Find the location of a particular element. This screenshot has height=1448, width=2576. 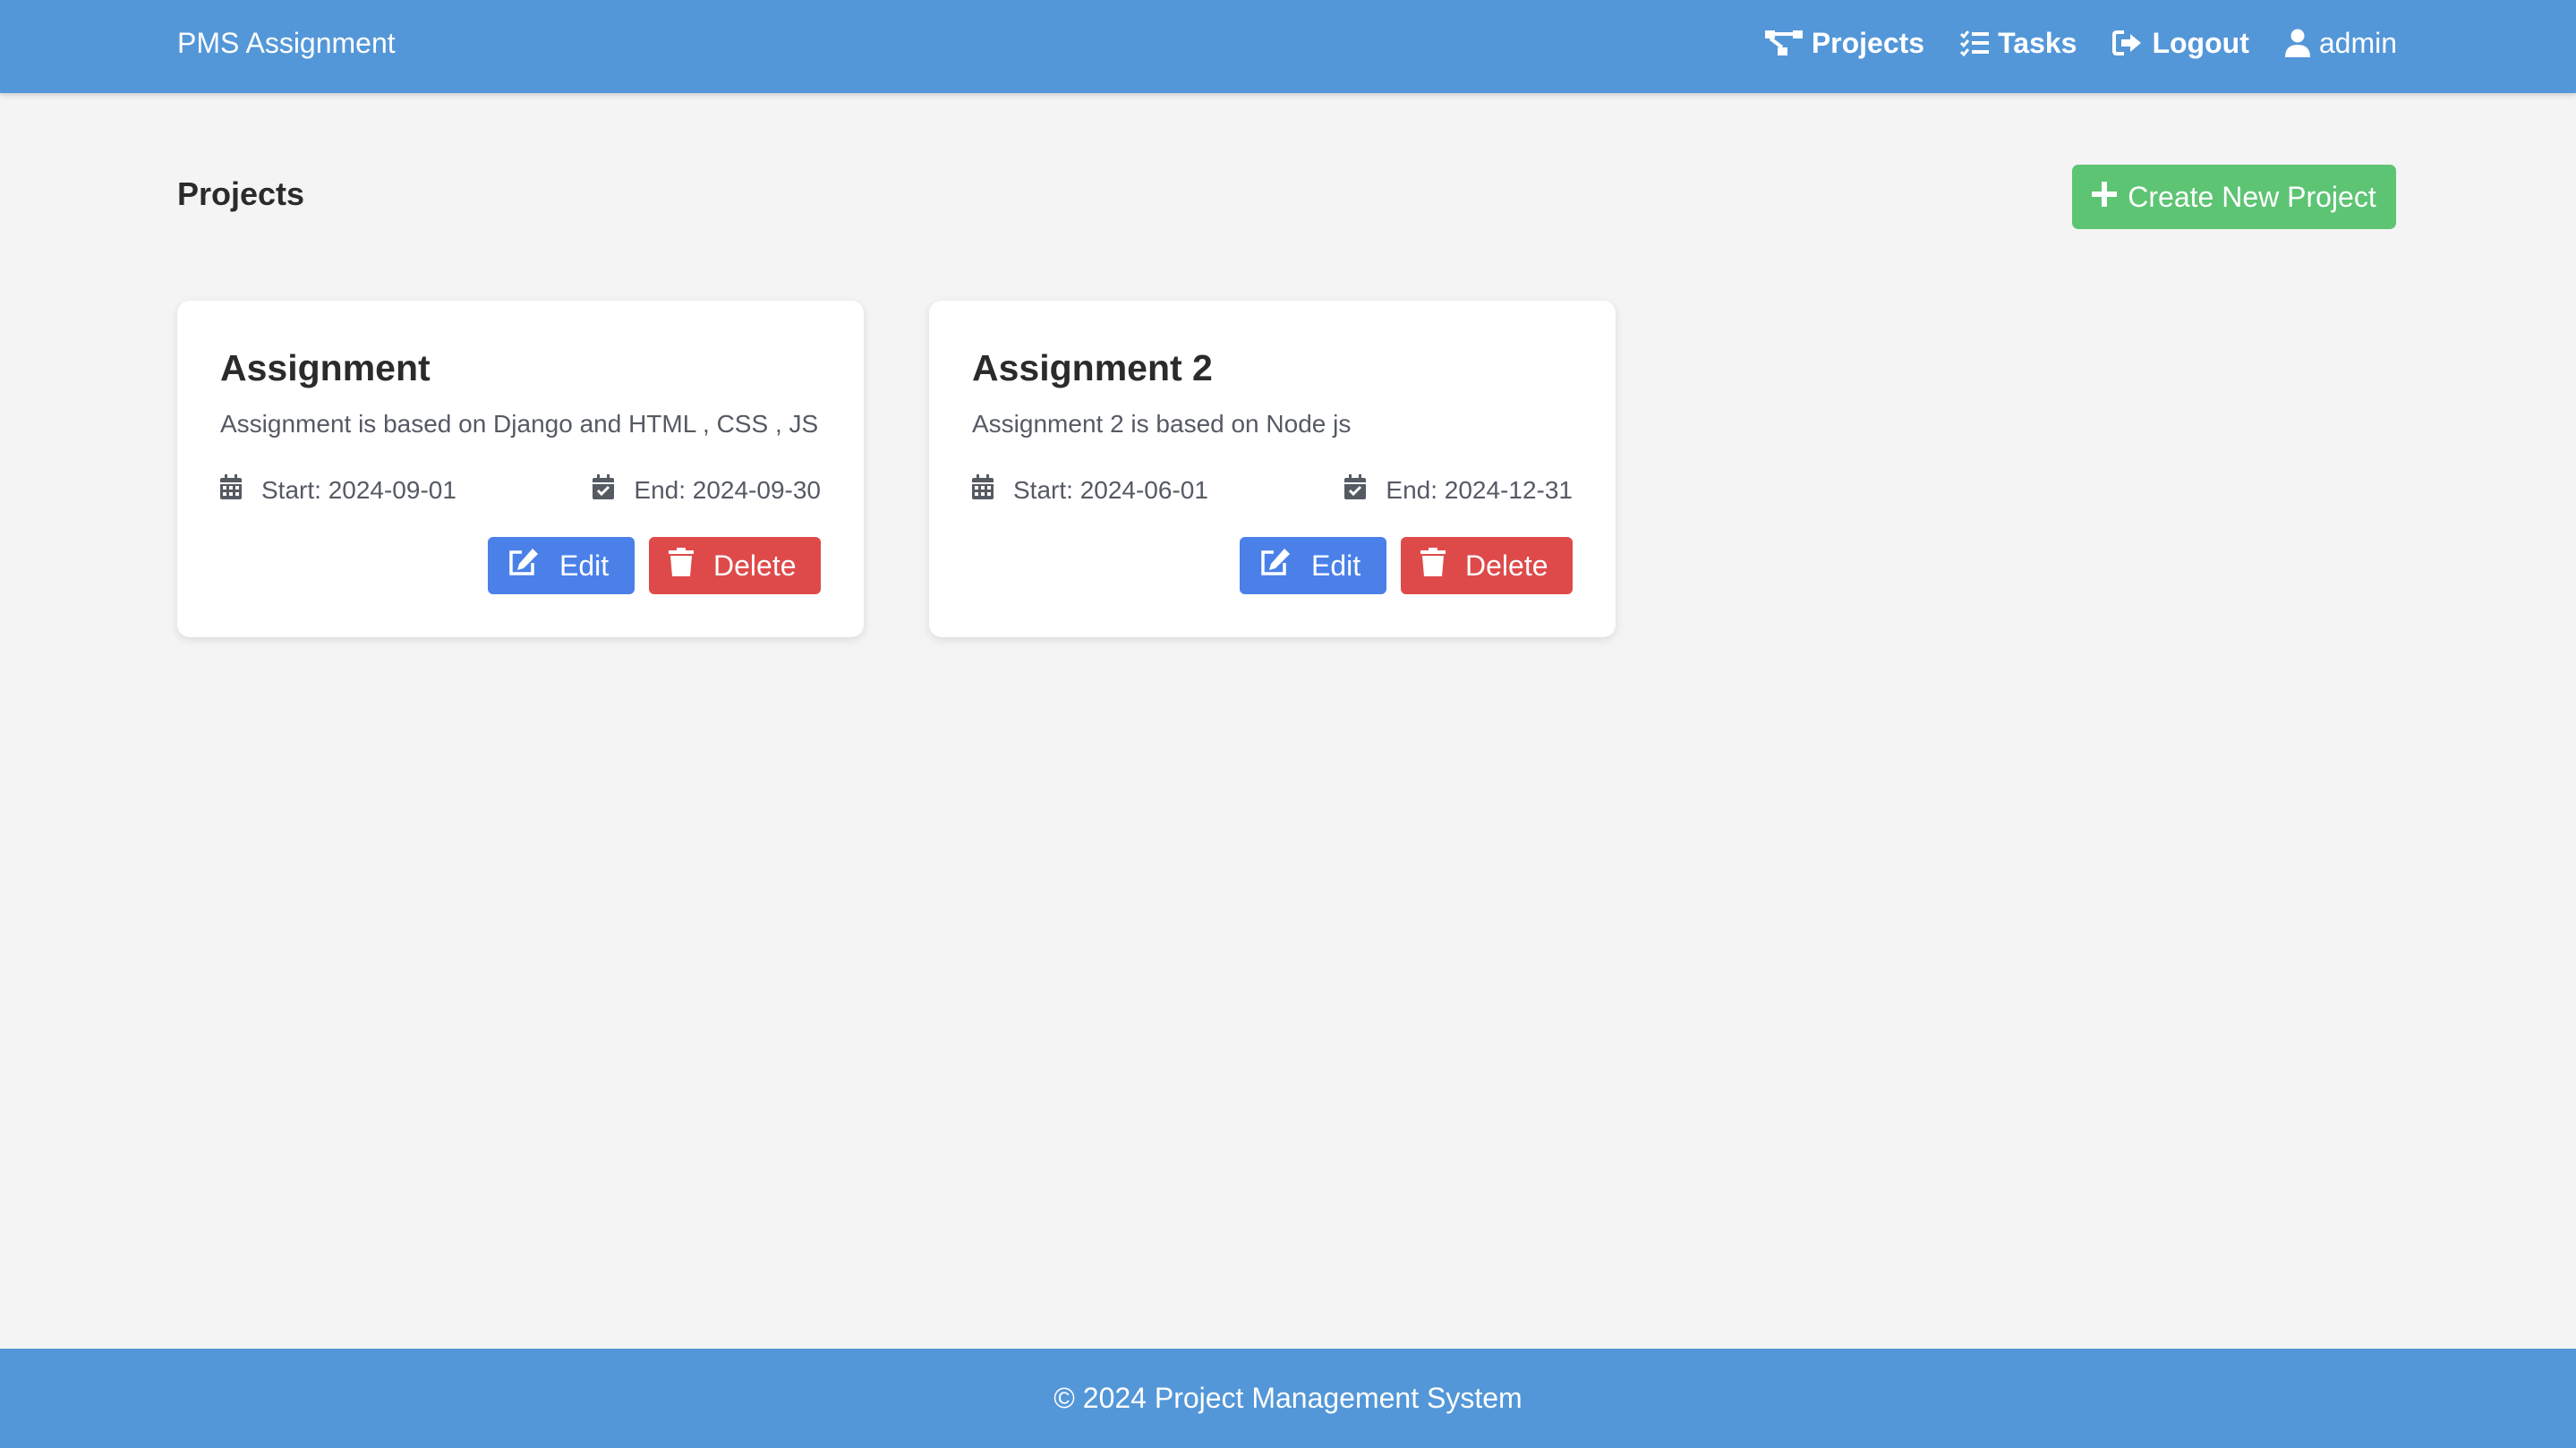

nav-links: Projects Tasks Logout admin is located at coordinates (2080, 43).